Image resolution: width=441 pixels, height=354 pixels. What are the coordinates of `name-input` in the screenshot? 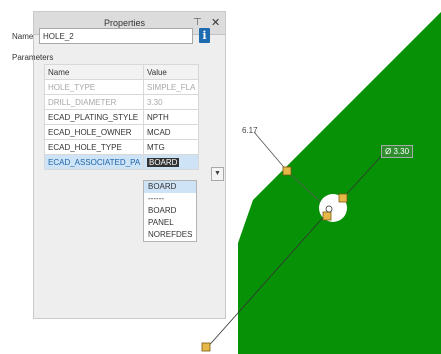 It's located at (116, 36).